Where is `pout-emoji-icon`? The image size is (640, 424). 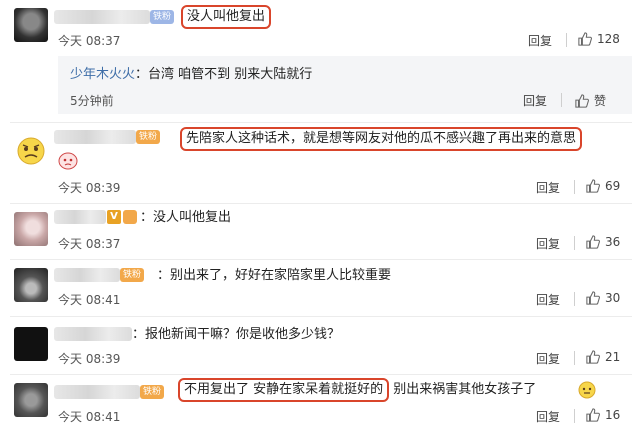 pout-emoji-icon is located at coordinates (68, 163).